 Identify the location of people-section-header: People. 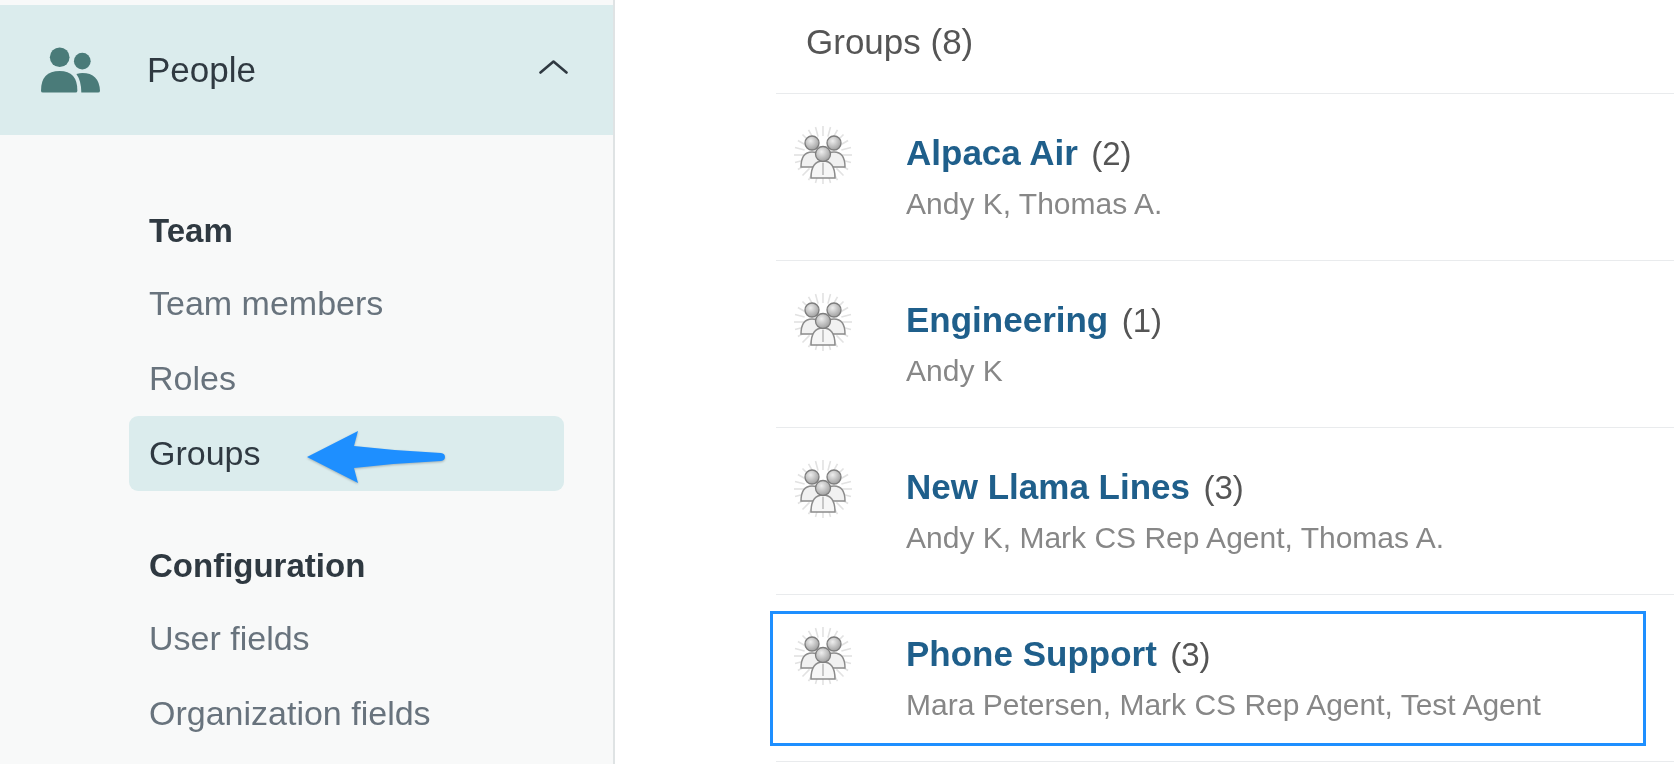
(306, 70).